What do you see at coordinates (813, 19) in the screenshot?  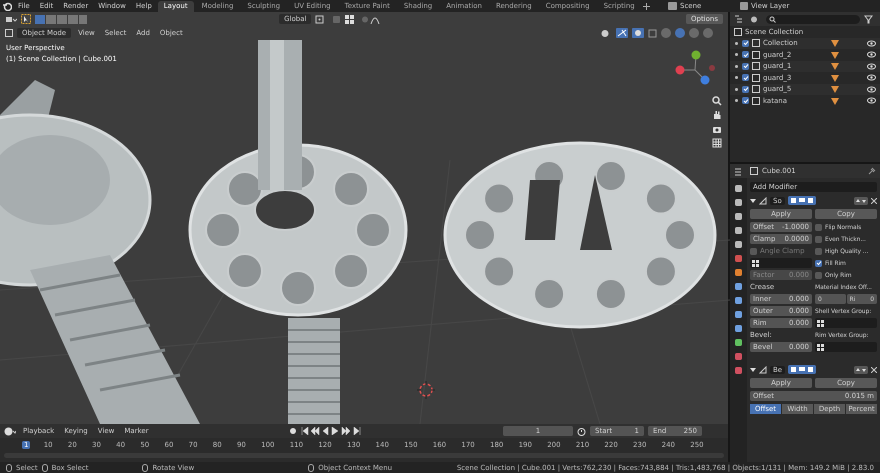 I see `search-field` at bounding box center [813, 19].